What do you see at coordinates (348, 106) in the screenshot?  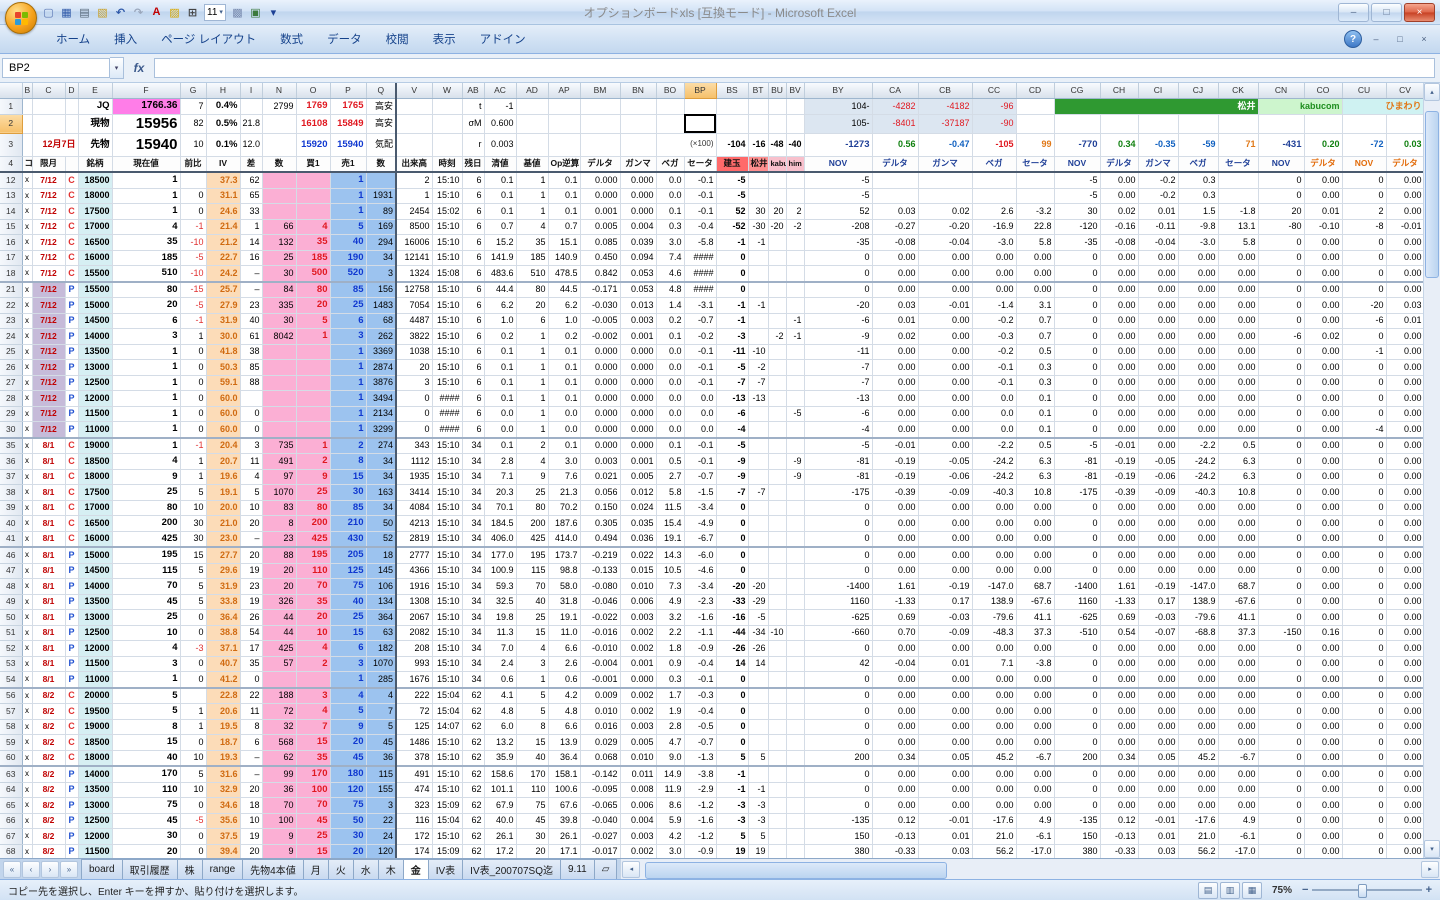 I see `cell-P1: 1765` at bounding box center [348, 106].